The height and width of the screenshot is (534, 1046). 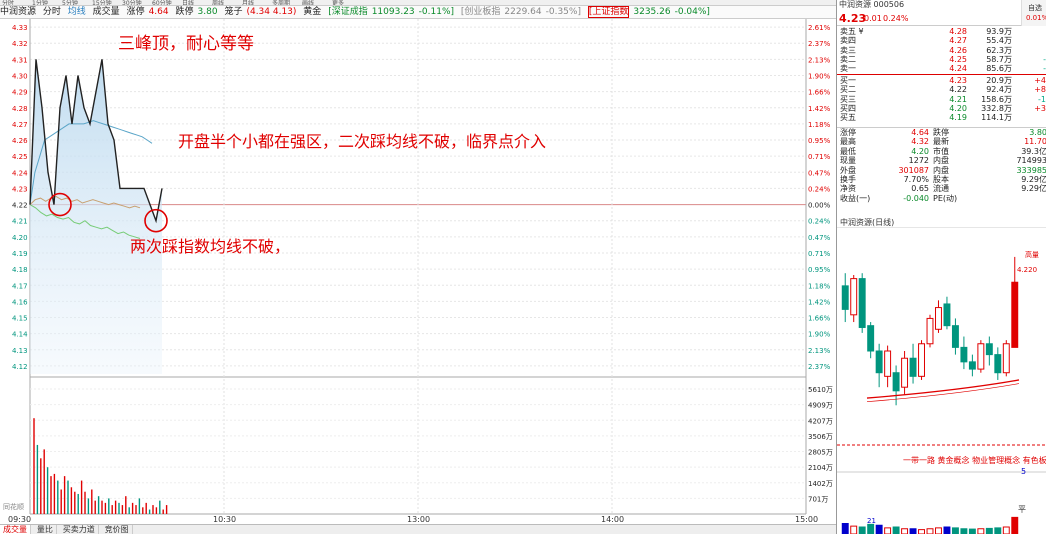 What do you see at coordinates (941, 151) in the screenshot?
I see `stat-key: 市值` at bounding box center [941, 151].